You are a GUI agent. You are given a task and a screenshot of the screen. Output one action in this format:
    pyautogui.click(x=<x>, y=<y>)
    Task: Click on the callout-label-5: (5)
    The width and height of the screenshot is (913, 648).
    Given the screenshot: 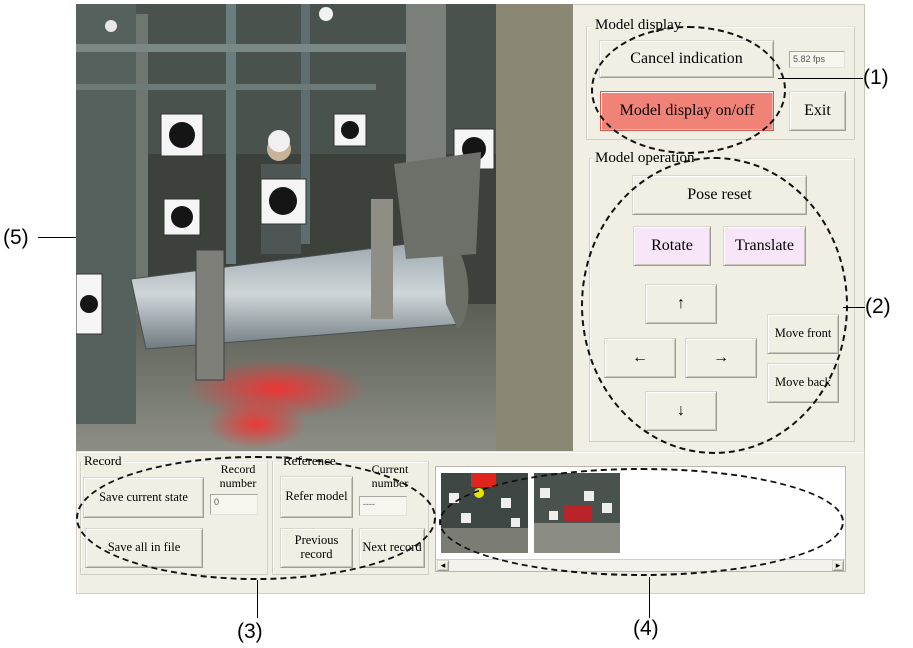 What is the action you would take?
    pyautogui.click(x=16, y=237)
    